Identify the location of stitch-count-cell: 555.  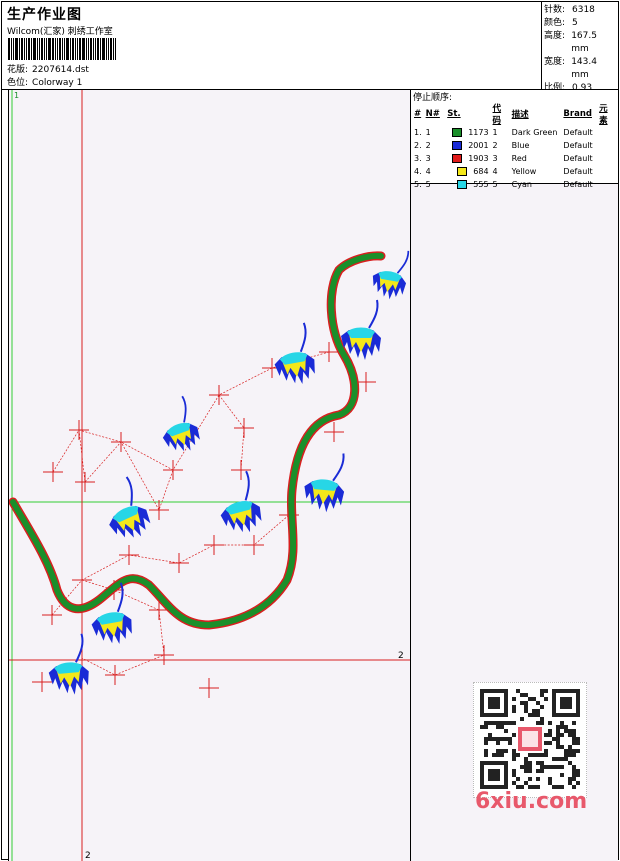
(467, 184).